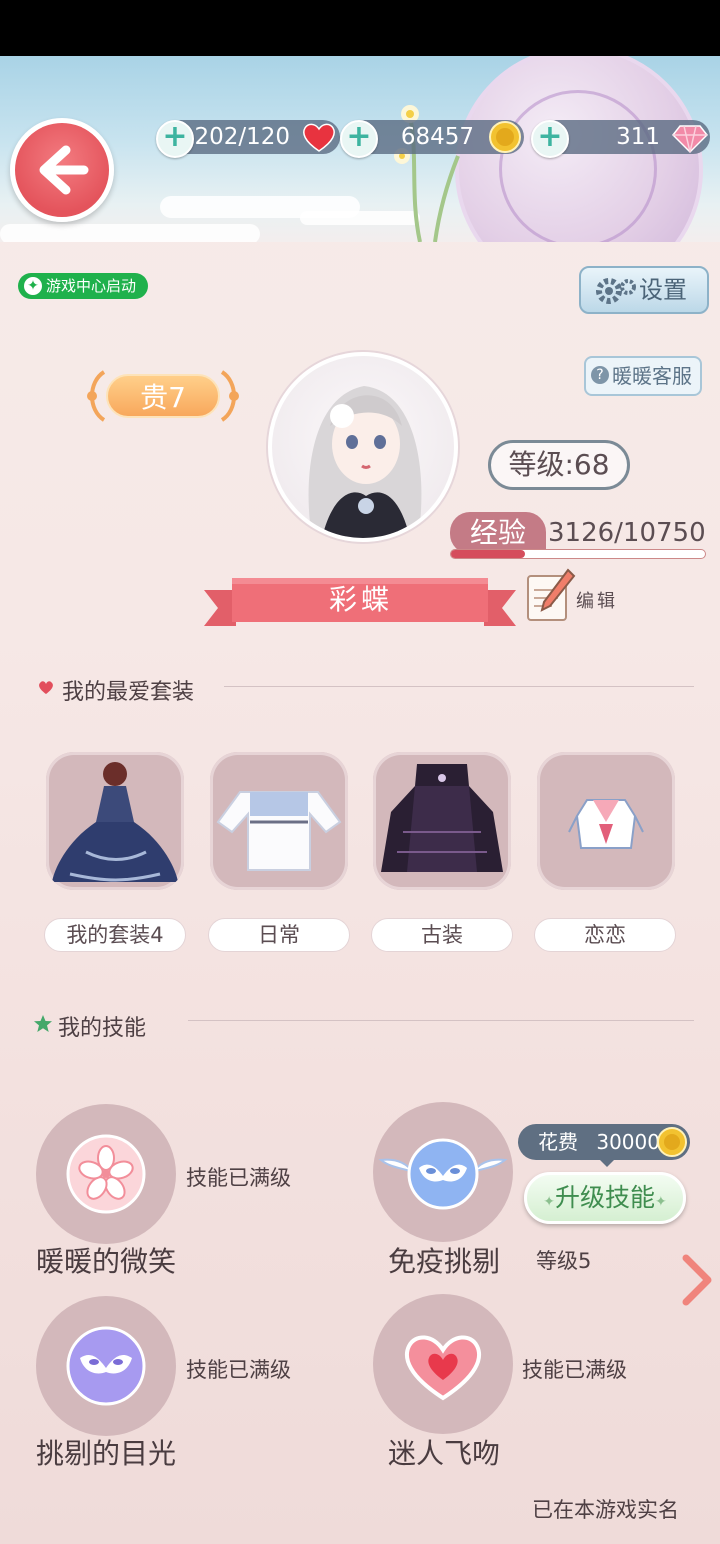  I want to click on pencil-note-icon, so click(551, 594).